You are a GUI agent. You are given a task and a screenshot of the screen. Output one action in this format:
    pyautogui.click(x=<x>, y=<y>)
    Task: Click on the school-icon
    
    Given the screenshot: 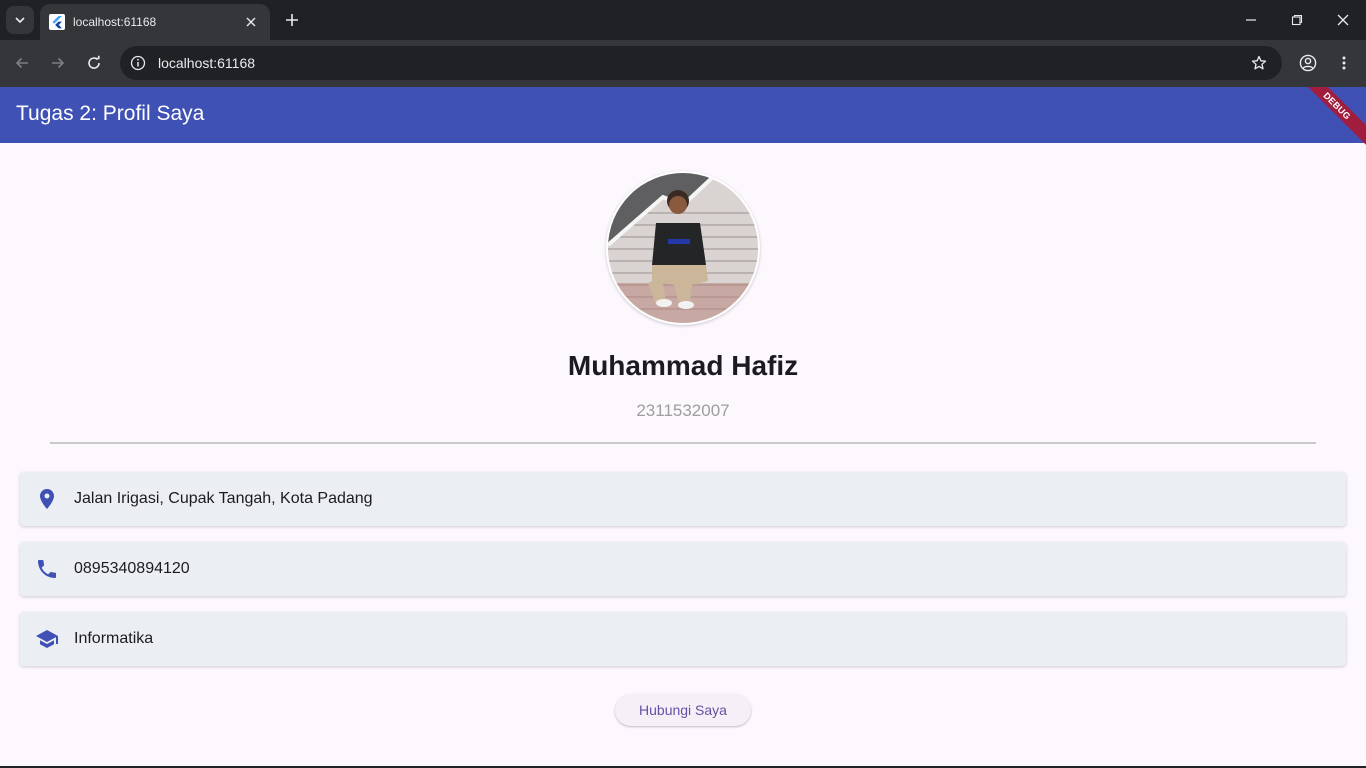 What is the action you would take?
    pyautogui.click(x=47, y=639)
    